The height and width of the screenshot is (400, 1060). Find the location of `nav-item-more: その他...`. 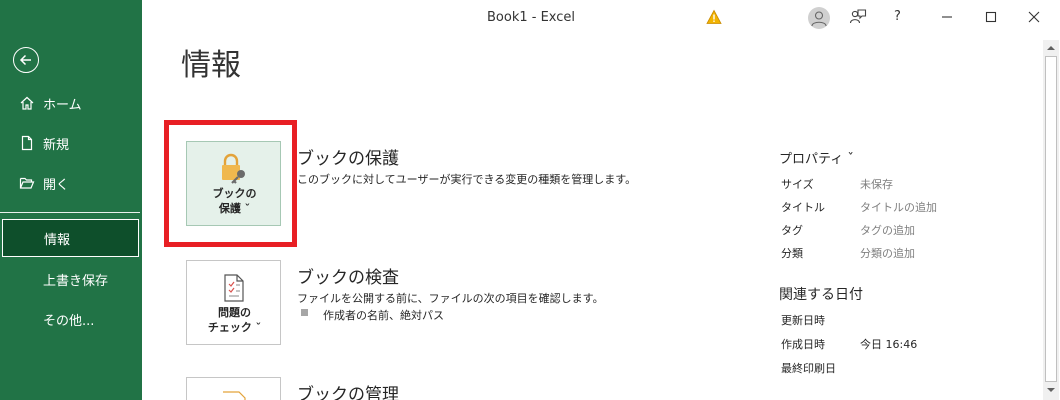

nav-item-more: その他... is located at coordinates (71, 319).